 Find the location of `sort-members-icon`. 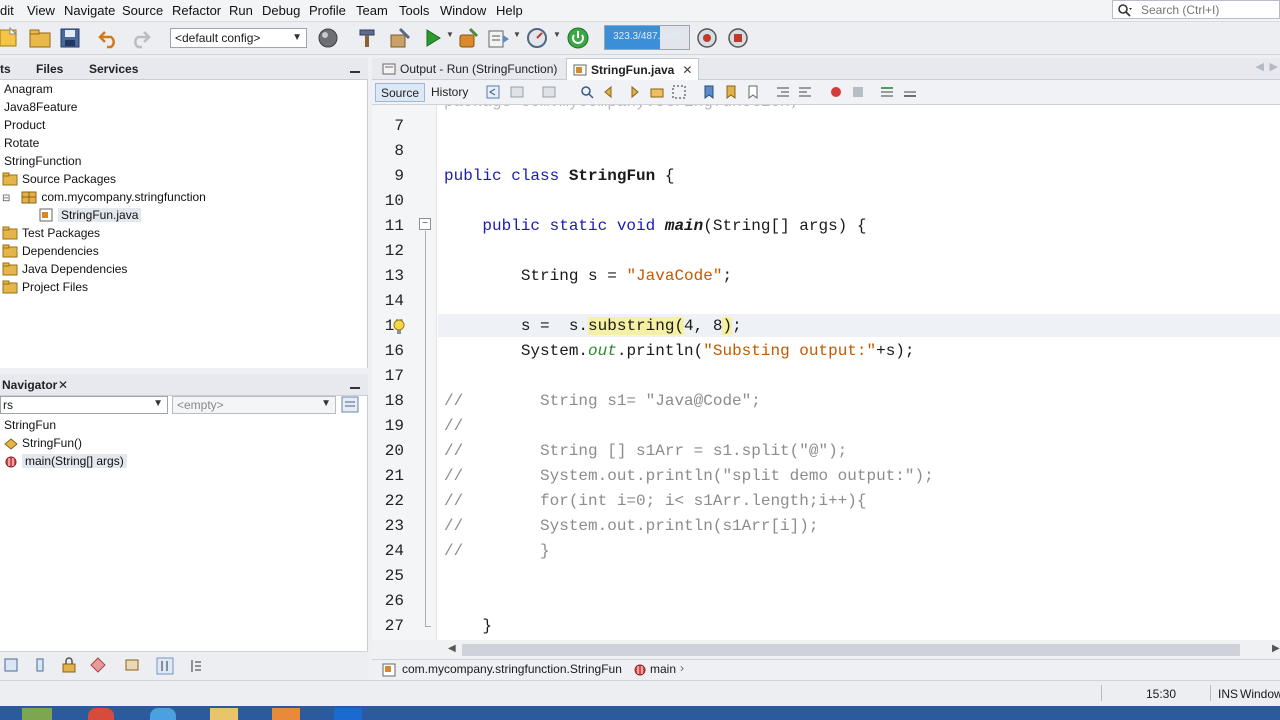

sort-members-icon is located at coordinates (132, 665).